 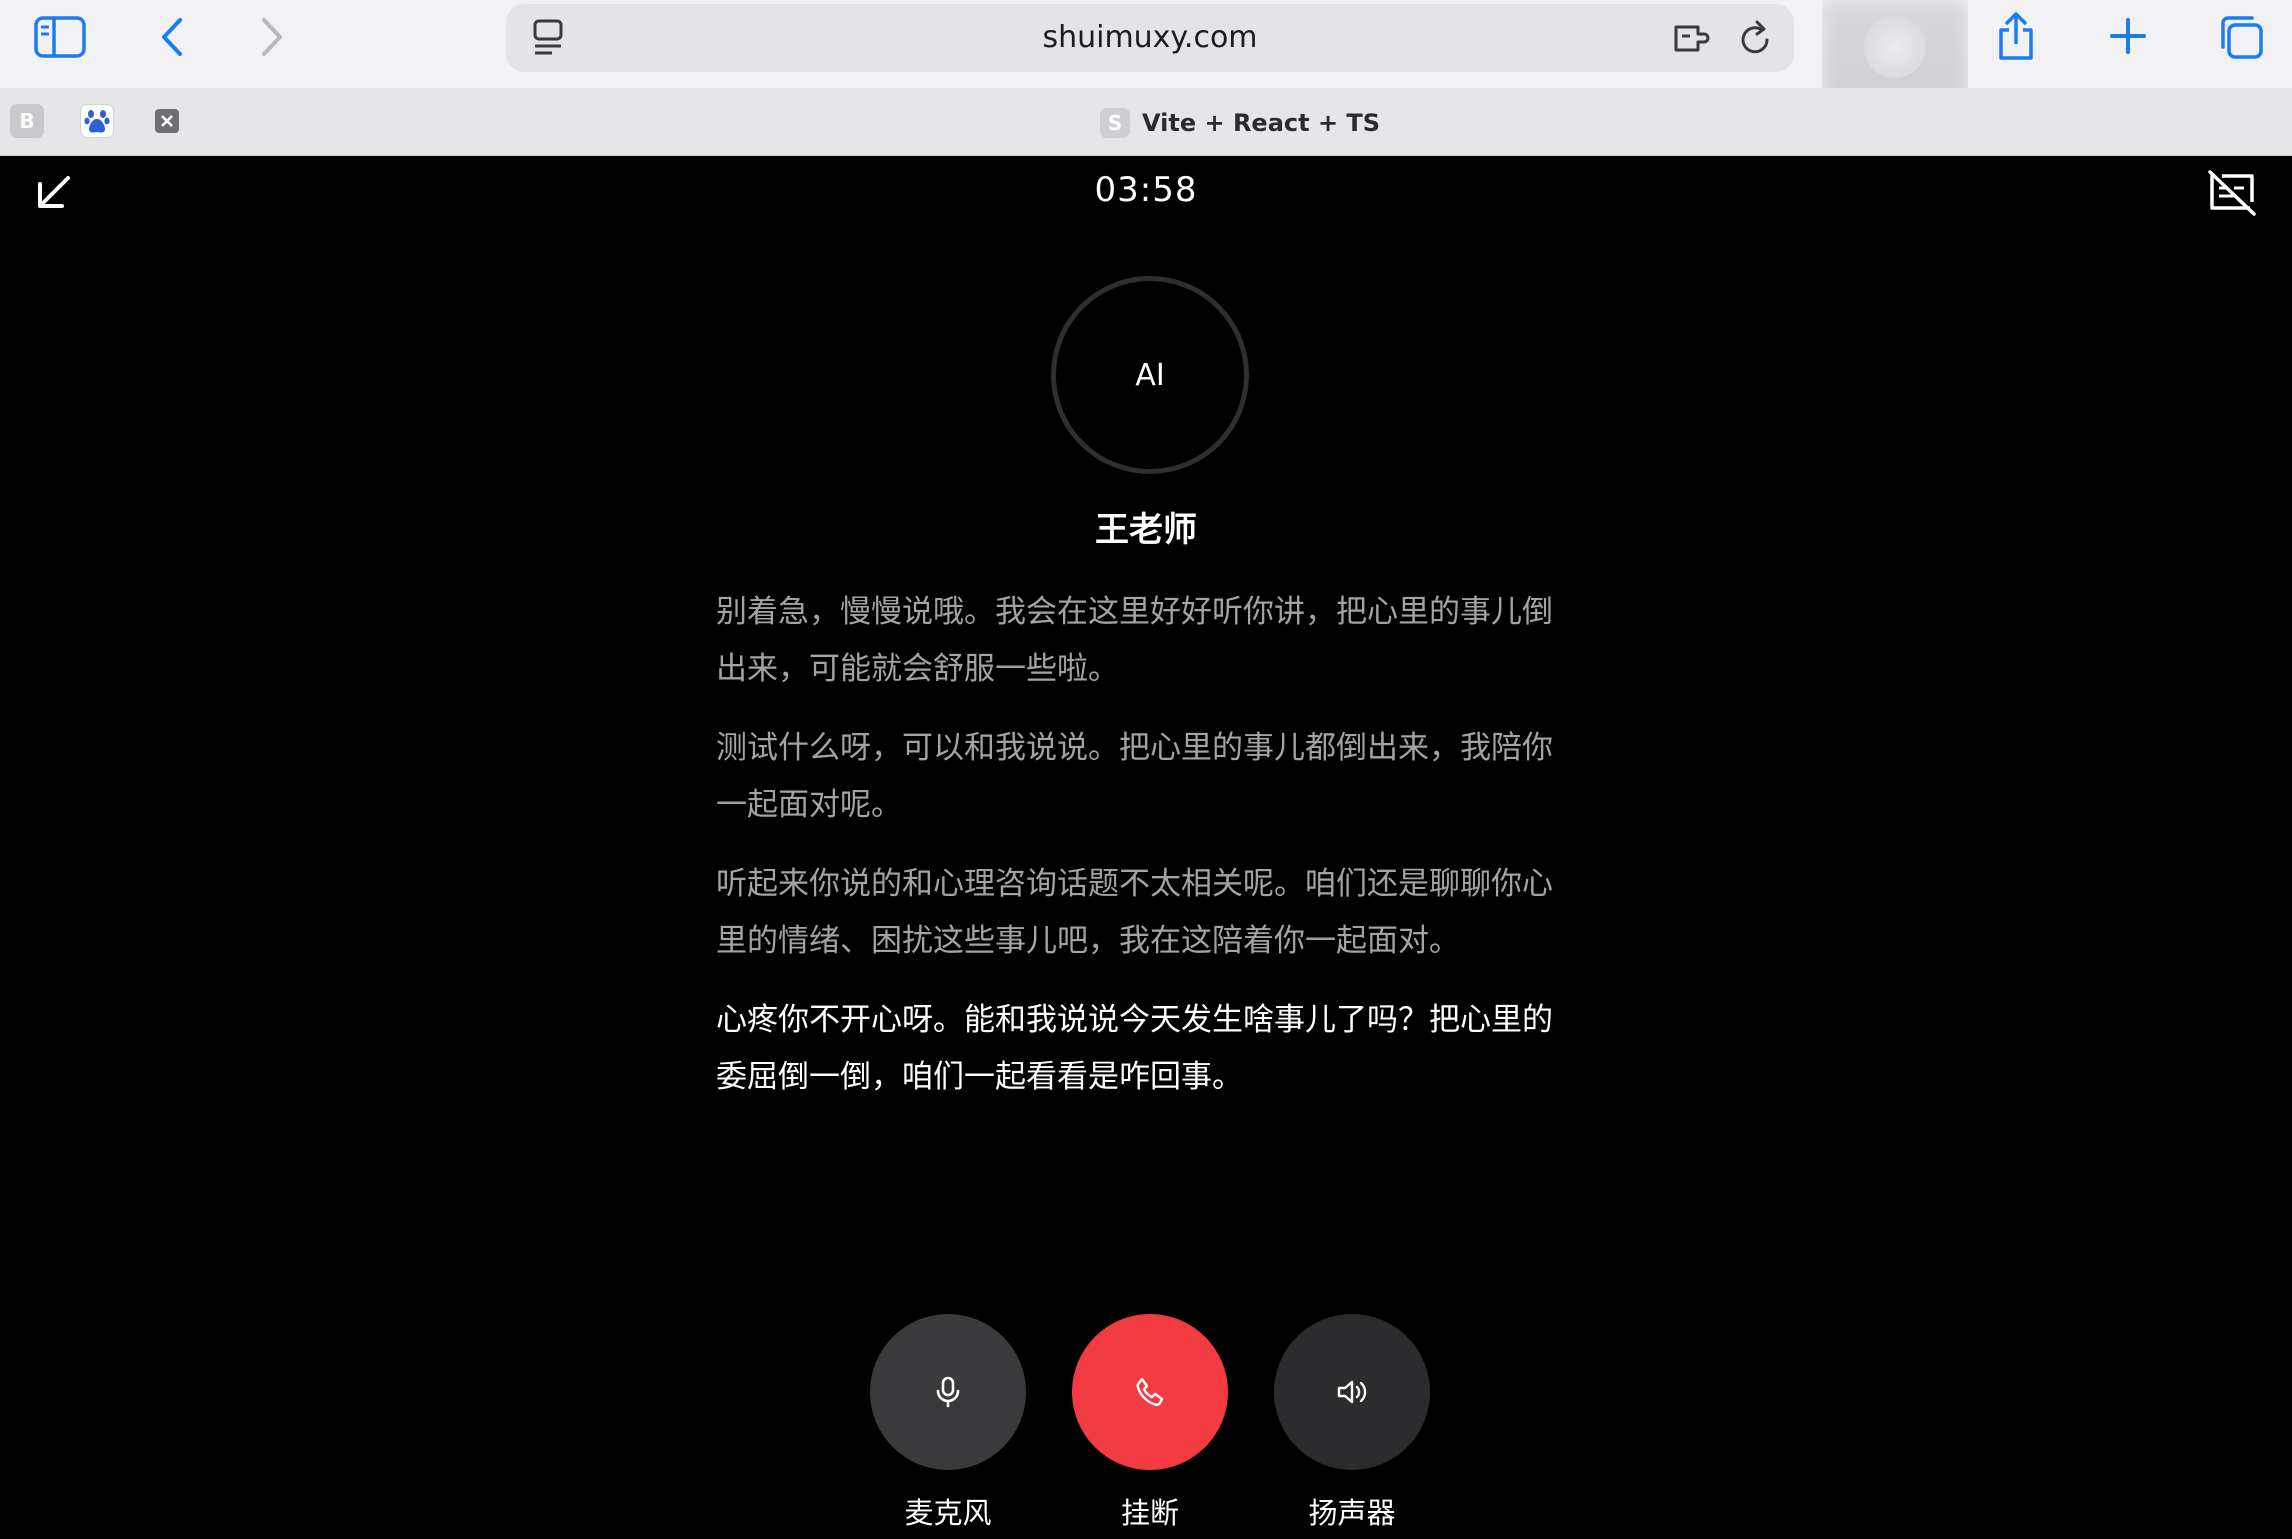 What do you see at coordinates (1134, 776) in the screenshot?
I see `transcript-message: 测试什么呀，可以和我说说。把心里的事儿都倒出来，我陪你一起面对呢。` at bounding box center [1134, 776].